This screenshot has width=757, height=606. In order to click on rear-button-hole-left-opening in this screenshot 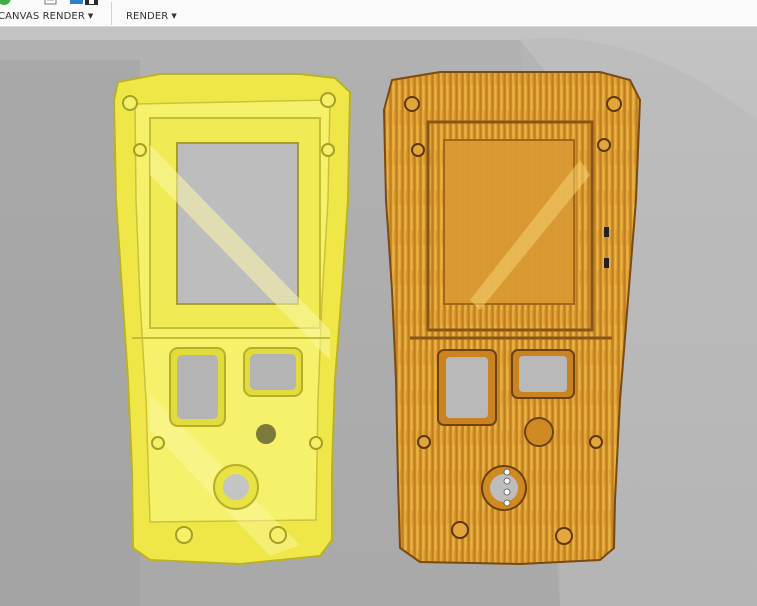, I will do `click(467, 387)`.